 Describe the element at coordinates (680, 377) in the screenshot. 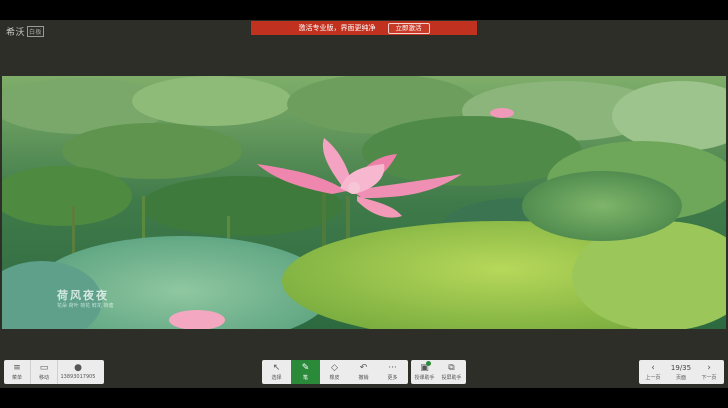

I see `page-label: 页面` at that location.